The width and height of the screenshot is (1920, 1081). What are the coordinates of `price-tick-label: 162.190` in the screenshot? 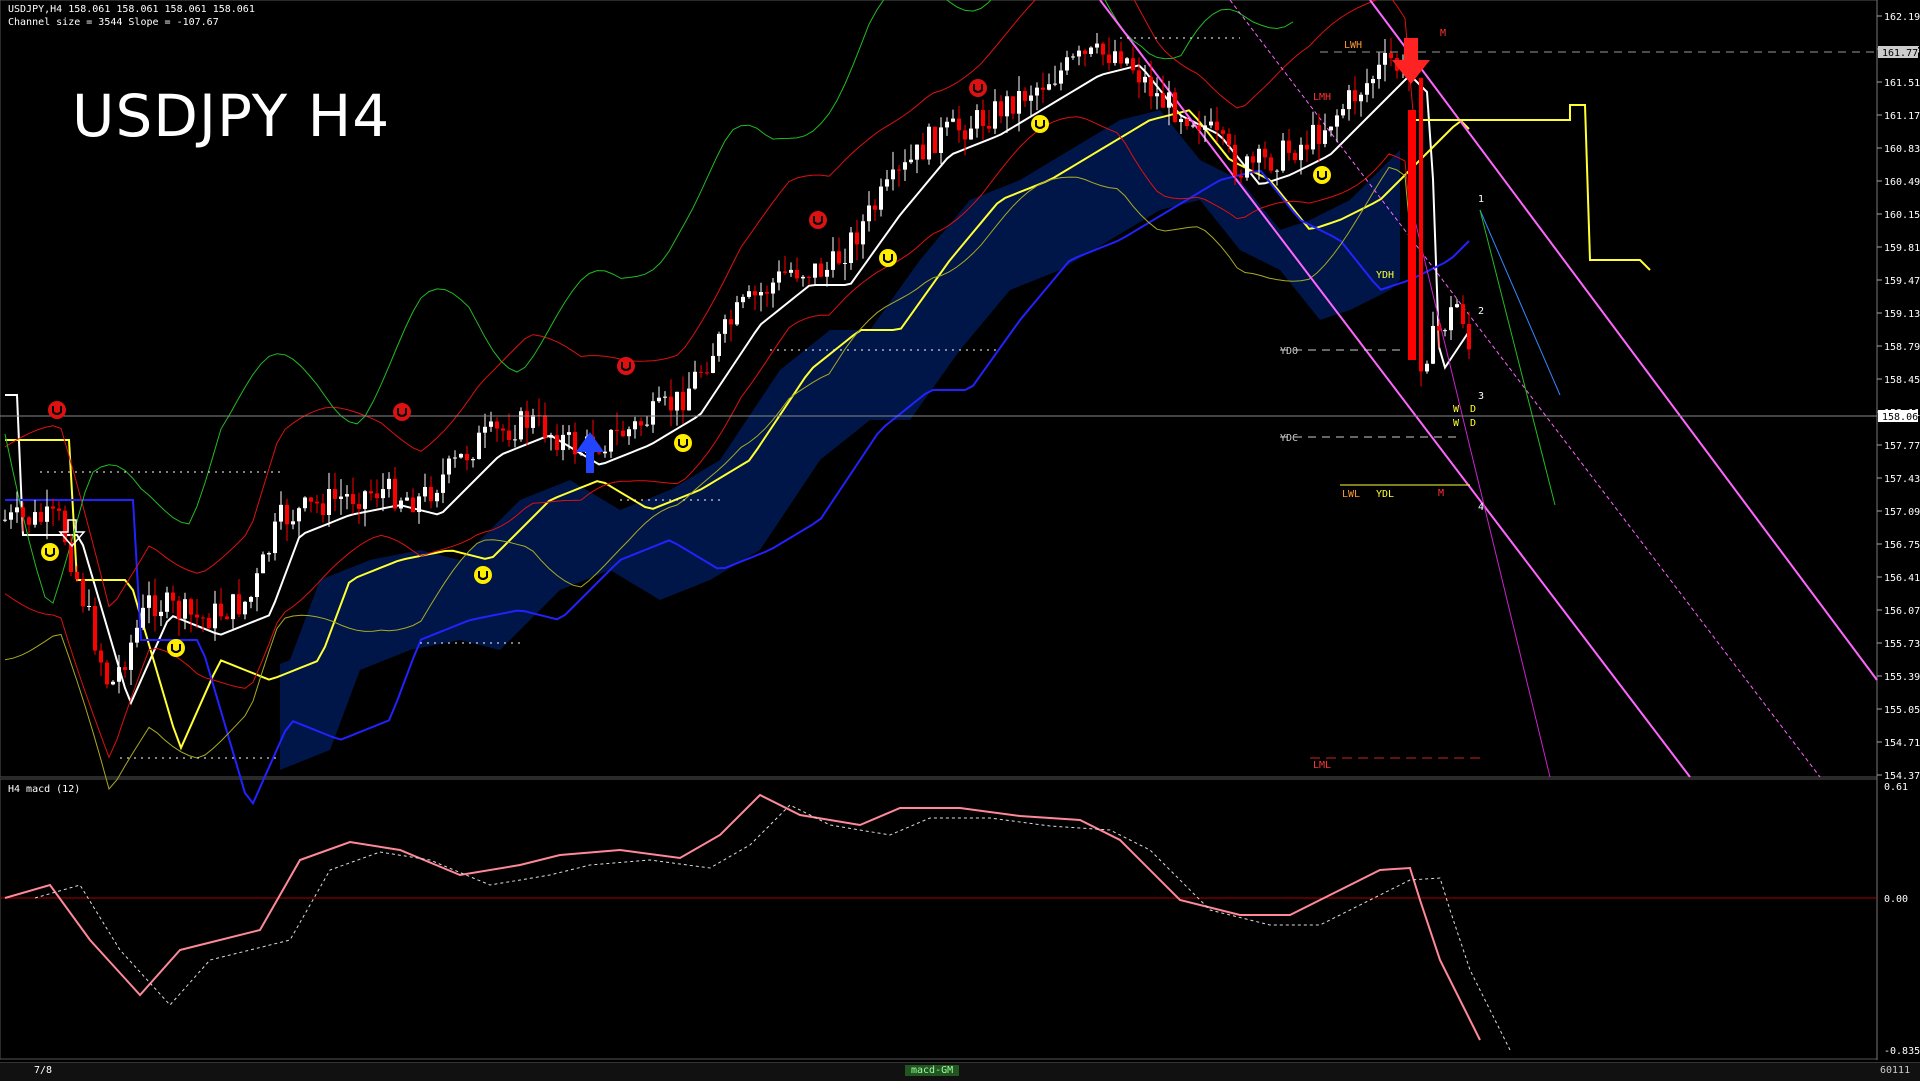 It's located at (1902, 17).